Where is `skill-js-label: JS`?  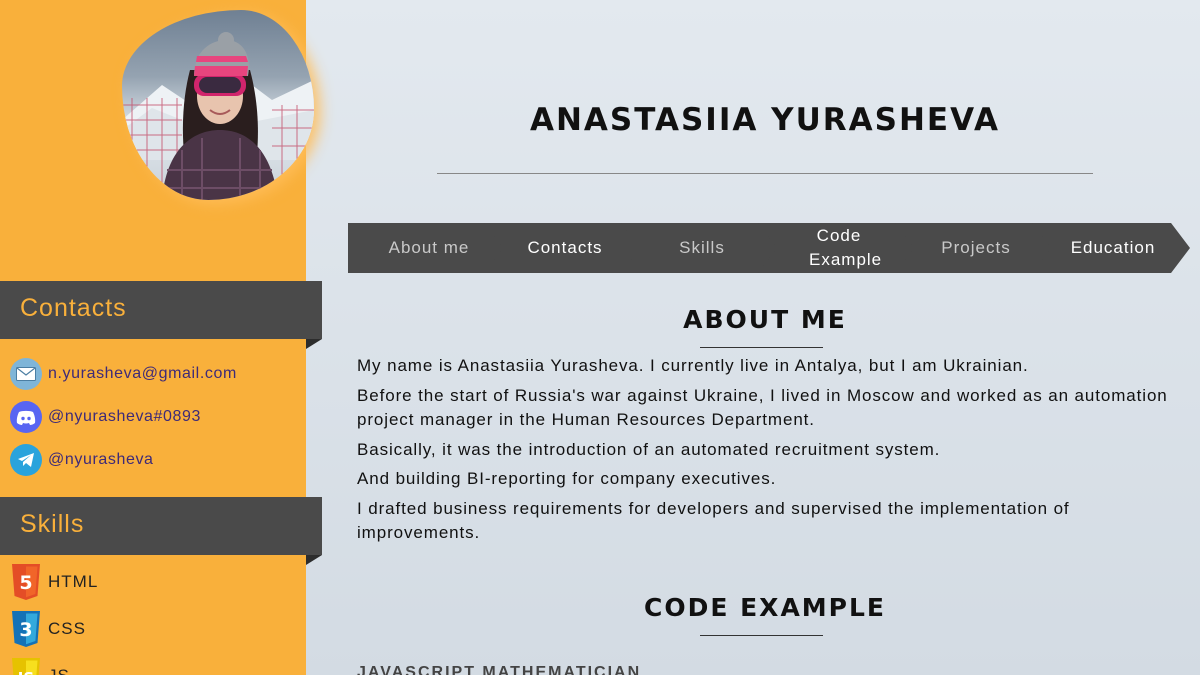 skill-js-label: JS is located at coordinates (59, 670).